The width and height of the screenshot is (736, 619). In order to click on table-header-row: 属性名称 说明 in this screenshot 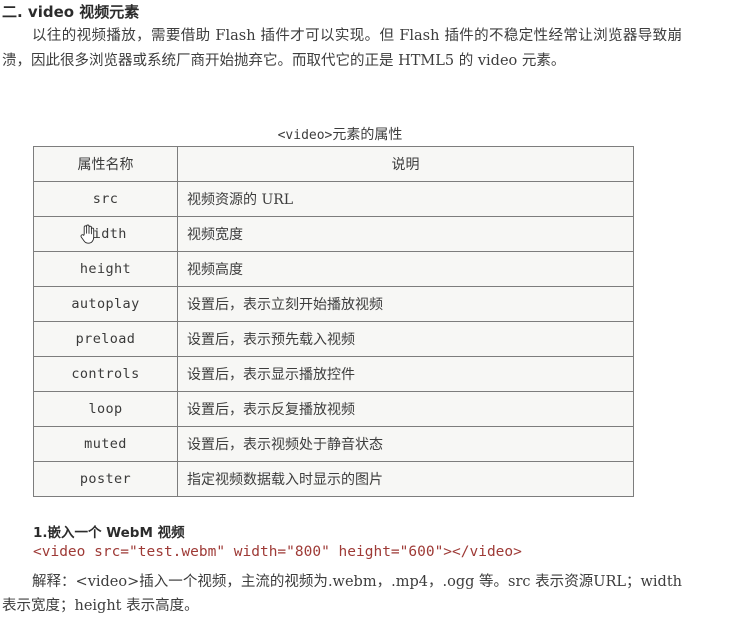, I will do `click(333, 164)`.